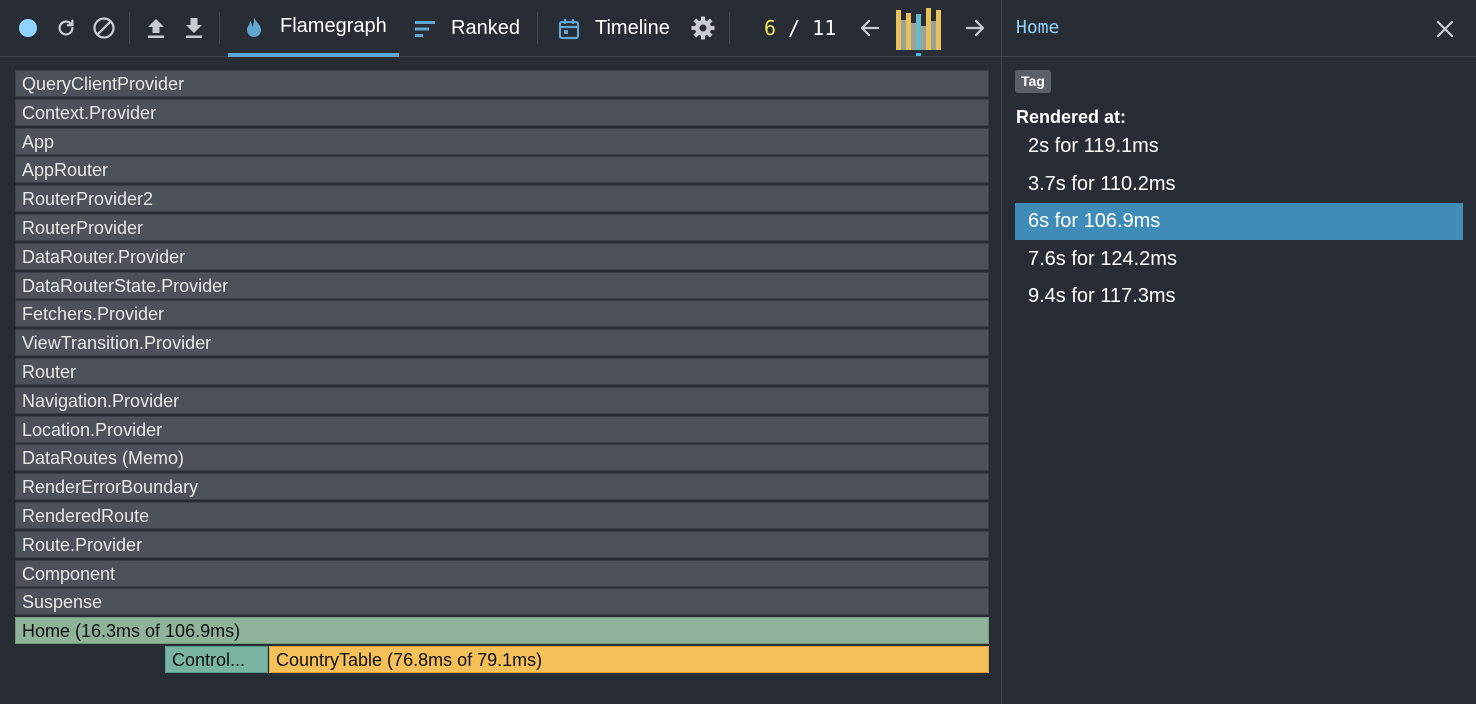 The image size is (1476, 704). I want to click on flamegraph-node: CountryTable (76.8ms of 79.1ms), so click(629, 659).